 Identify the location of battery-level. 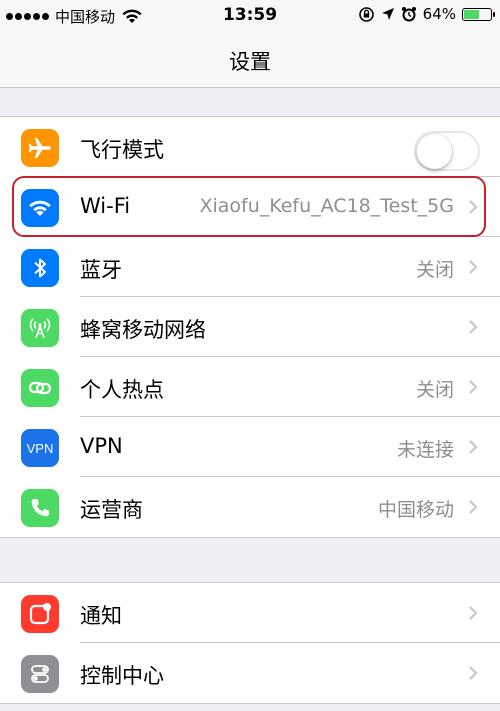
(472, 14).